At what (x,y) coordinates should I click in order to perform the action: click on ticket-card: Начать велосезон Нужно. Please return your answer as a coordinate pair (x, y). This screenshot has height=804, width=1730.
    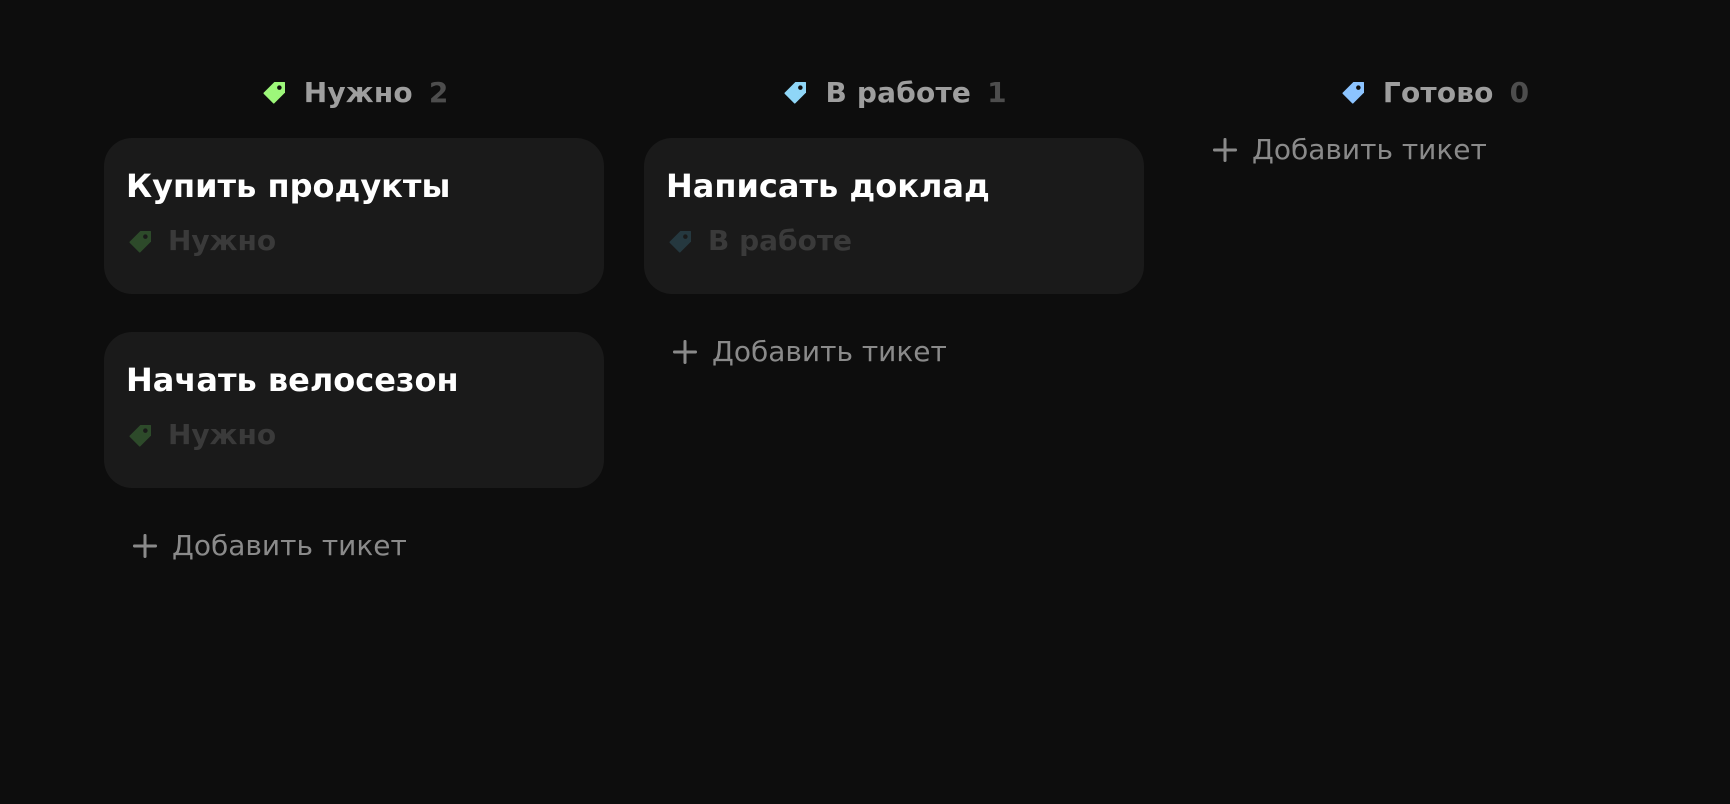
    Looking at the image, I should click on (354, 410).